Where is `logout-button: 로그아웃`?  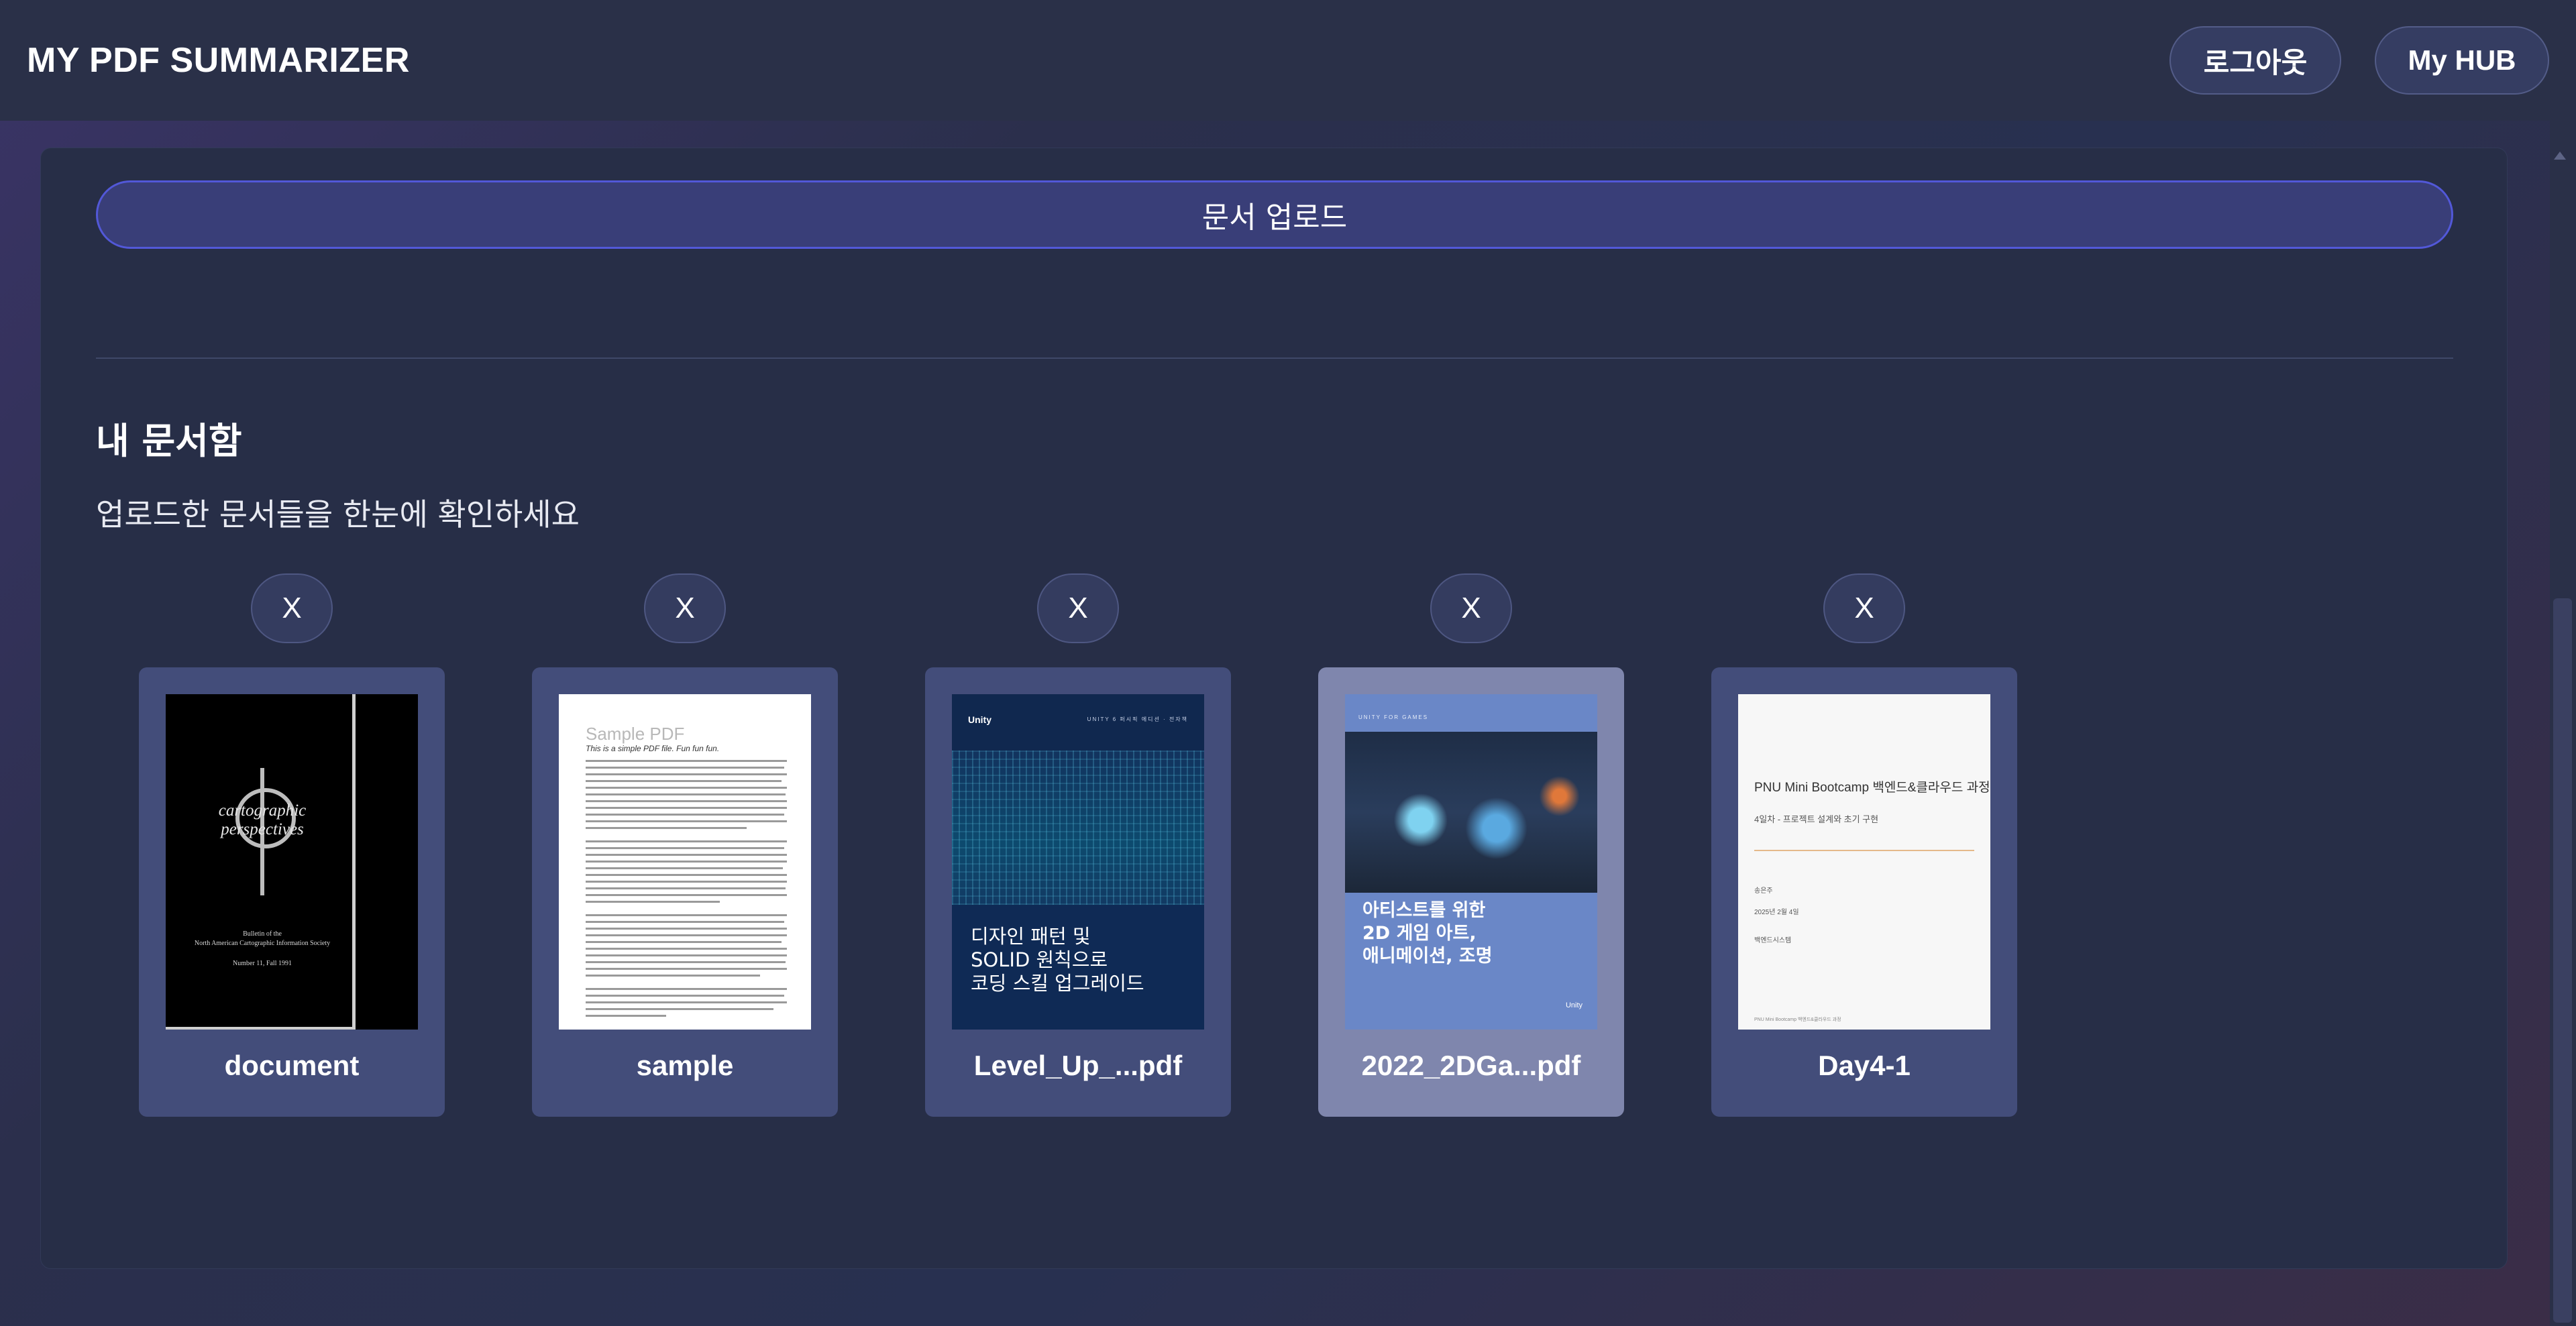
logout-button: 로그아웃 is located at coordinates (2255, 60).